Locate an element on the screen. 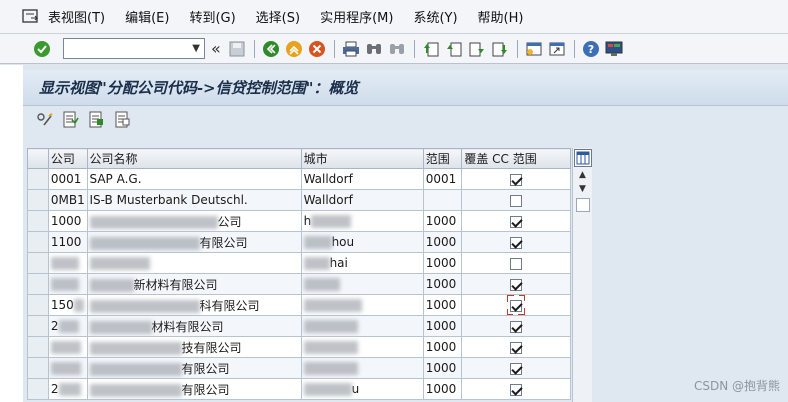 Image resolution: width=788 pixels, height=402 pixels. select-all-icon is located at coordinates (71, 120).